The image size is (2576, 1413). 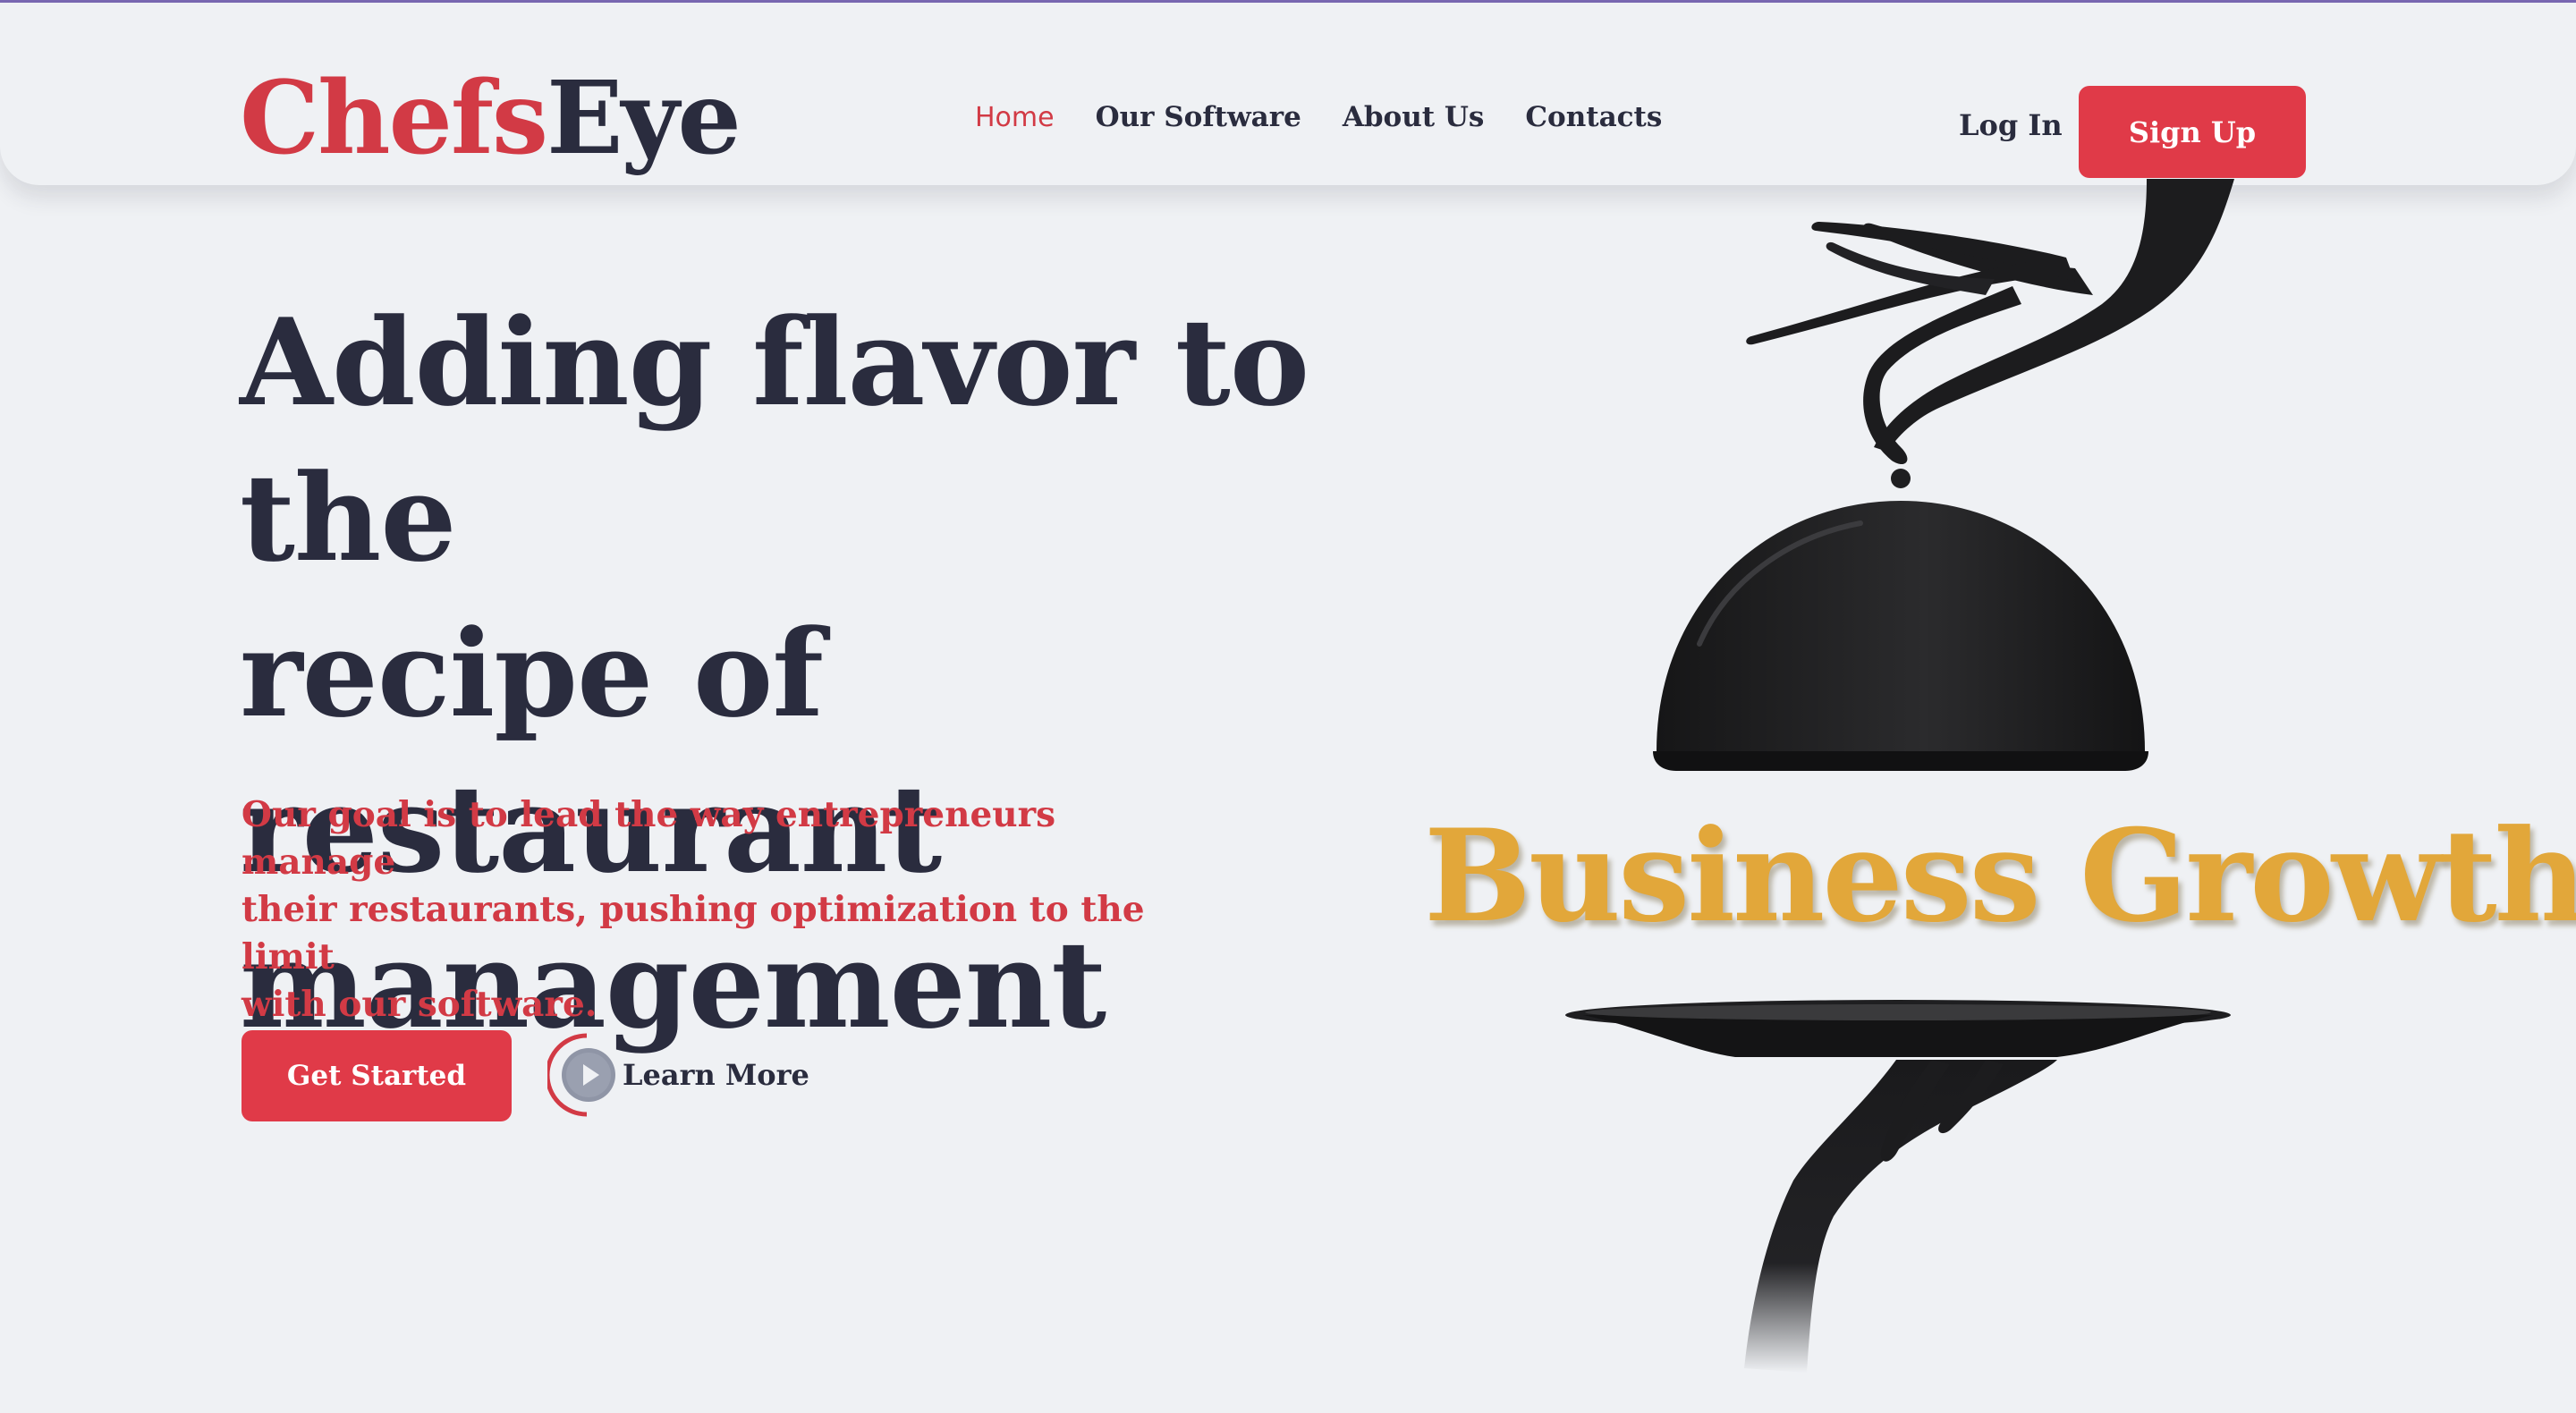 What do you see at coordinates (774, 440) in the screenshot?
I see `hero-title-line-1: Adding flavor to the` at bounding box center [774, 440].